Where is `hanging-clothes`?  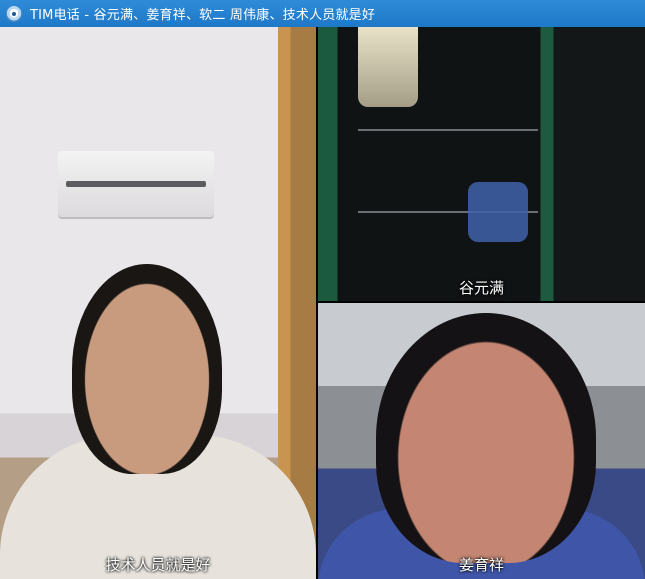 hanging-clothes is located at coordinates (388, 67).